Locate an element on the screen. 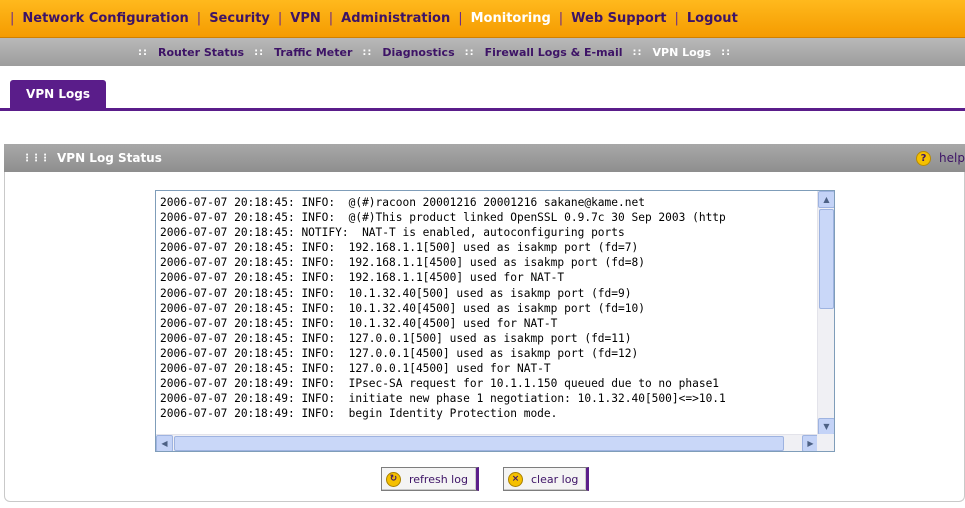 The image size is (965, 508). menu-network-configuration: Network Configuration is located at coordinates (105, 18).